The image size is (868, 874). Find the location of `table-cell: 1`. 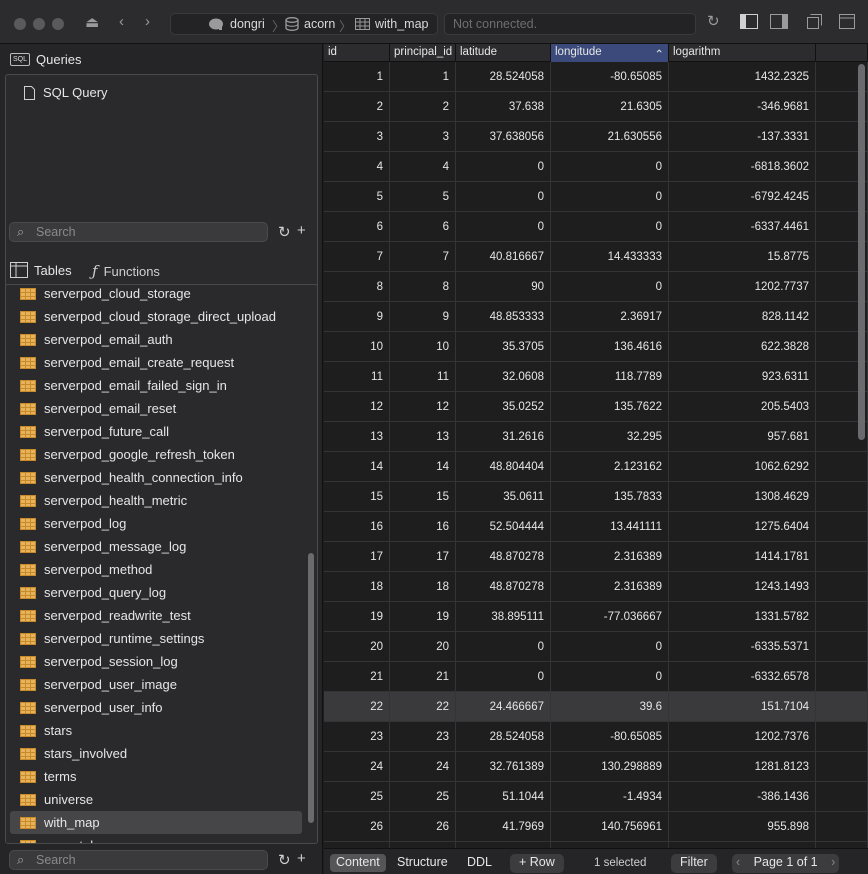

table-cell: 1 is located at coordinates (357, 77).